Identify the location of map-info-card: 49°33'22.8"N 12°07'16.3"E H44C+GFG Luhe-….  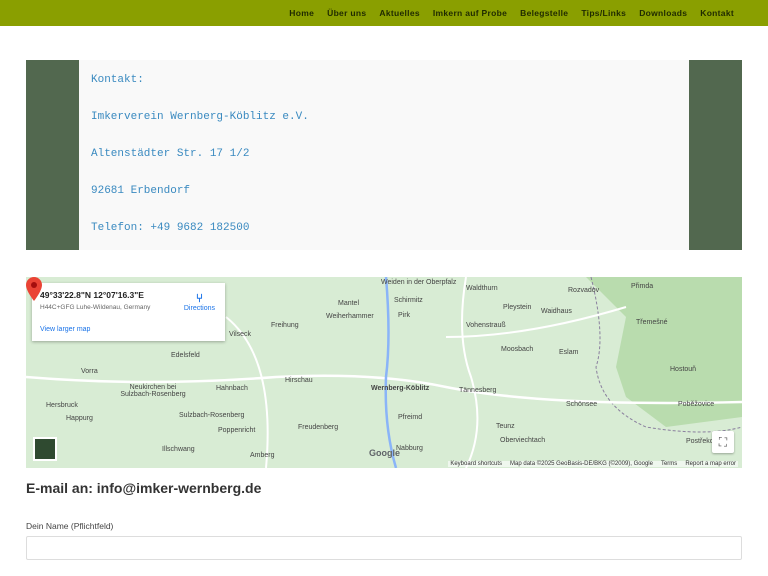
(128, 312).